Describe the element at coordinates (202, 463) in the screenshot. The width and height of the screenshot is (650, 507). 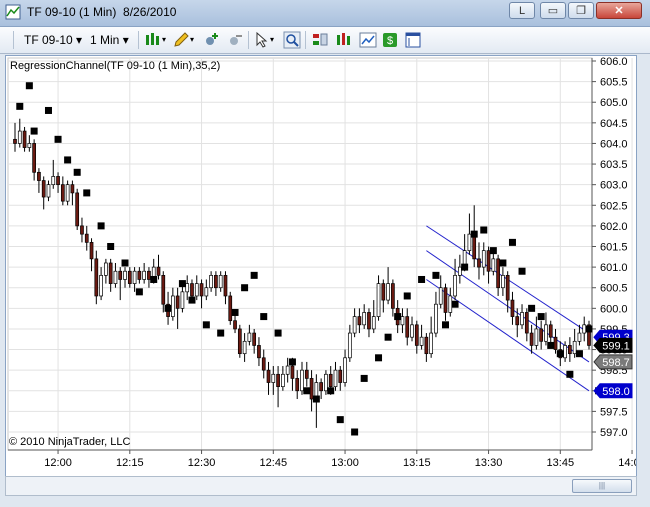
I see `x-tick-label: 12:30` at that location.